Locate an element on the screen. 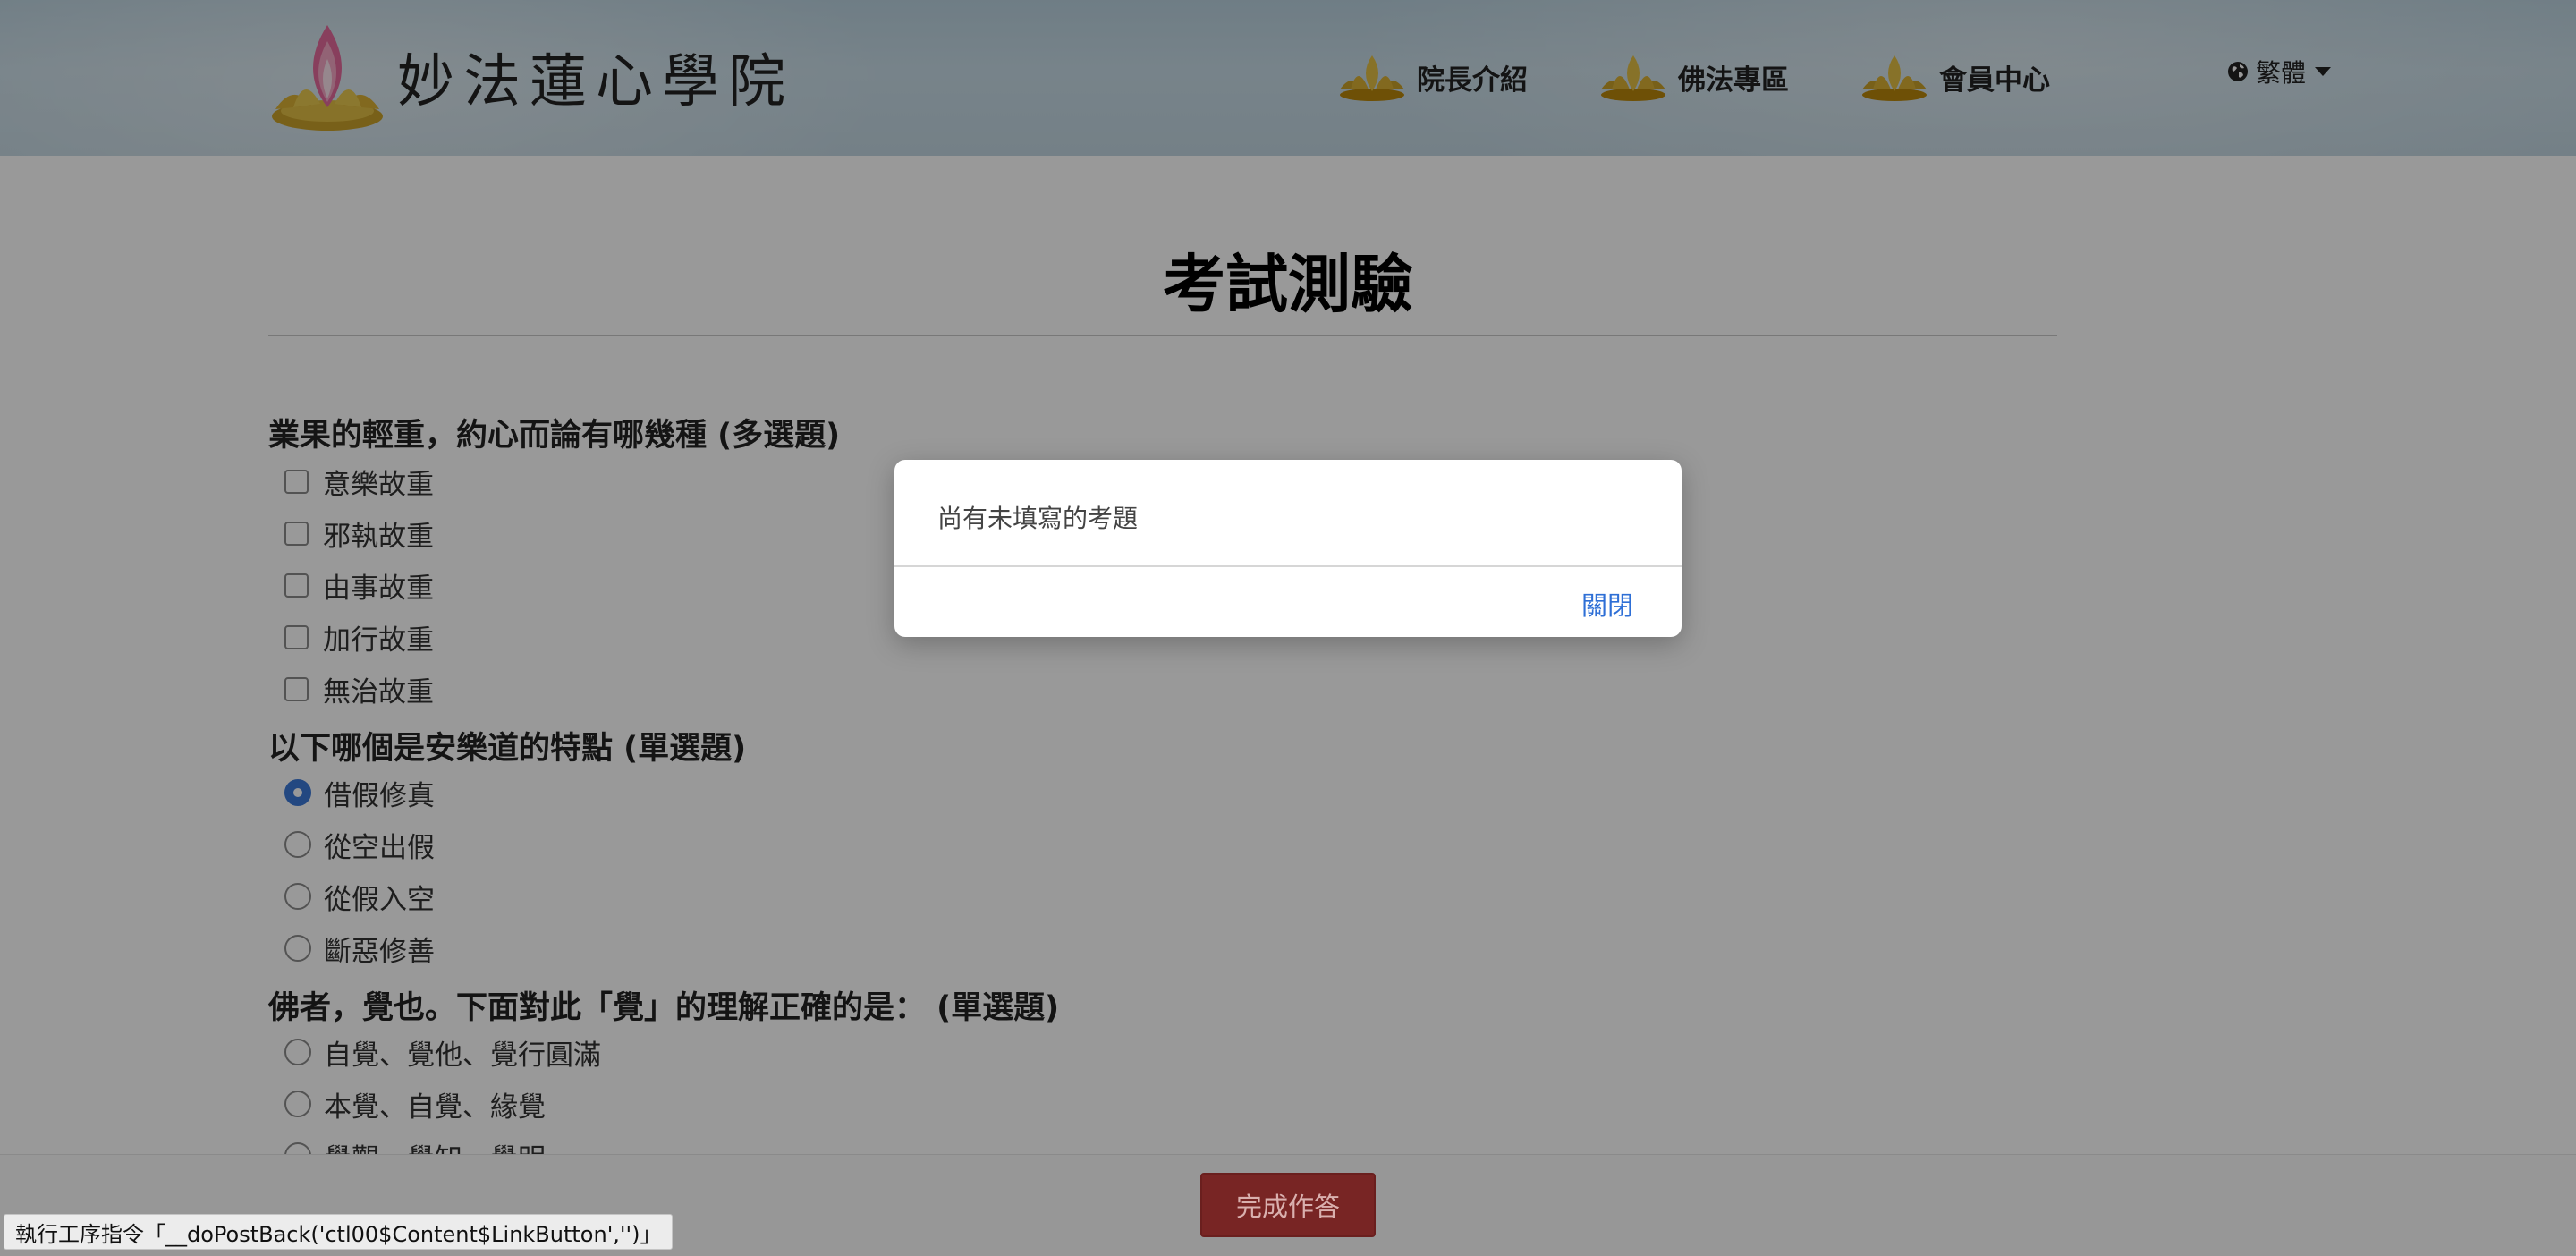  alert-dialog: 尚有未填寫的考題 關閉 is located at coordinates (1288, 548).